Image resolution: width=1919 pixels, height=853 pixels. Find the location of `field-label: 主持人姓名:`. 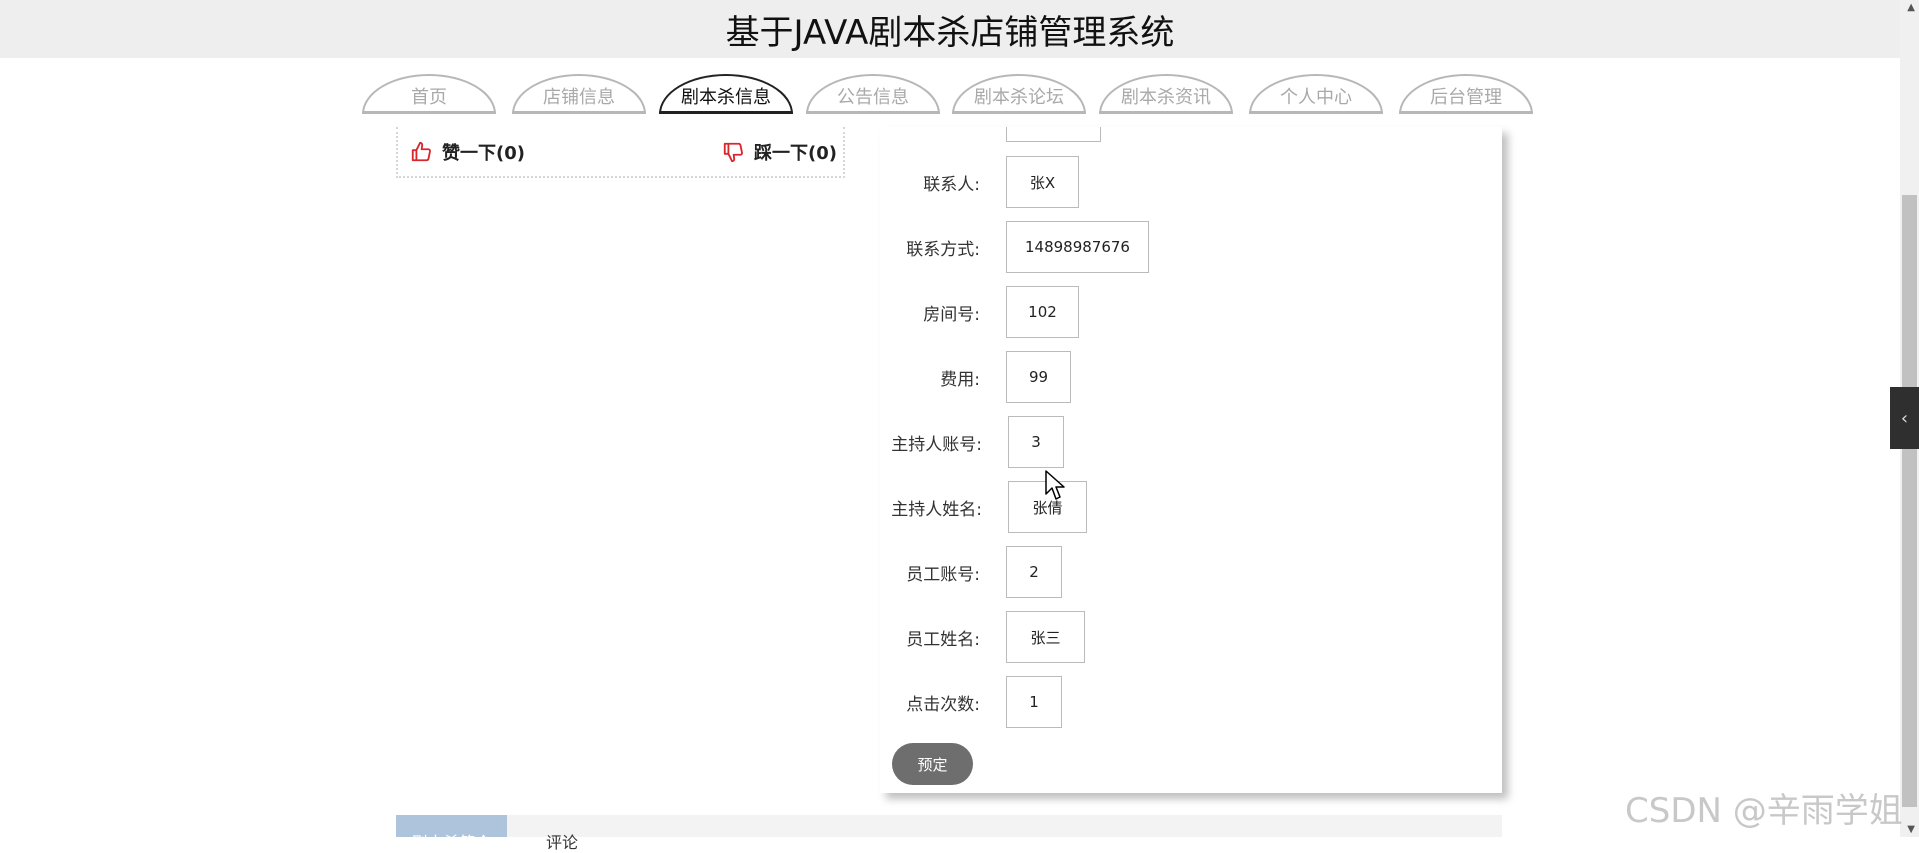

field-label: 主持人姓名: is located at coordinates (936, 510).